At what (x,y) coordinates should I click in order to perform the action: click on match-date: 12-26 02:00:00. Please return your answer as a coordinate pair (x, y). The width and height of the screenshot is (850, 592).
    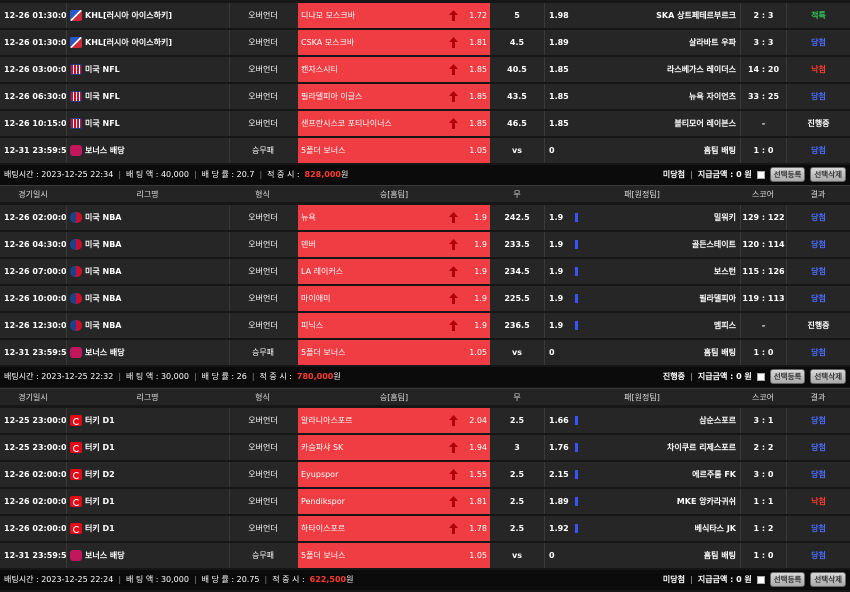
    Looking at the image, I should click on (35, 502).